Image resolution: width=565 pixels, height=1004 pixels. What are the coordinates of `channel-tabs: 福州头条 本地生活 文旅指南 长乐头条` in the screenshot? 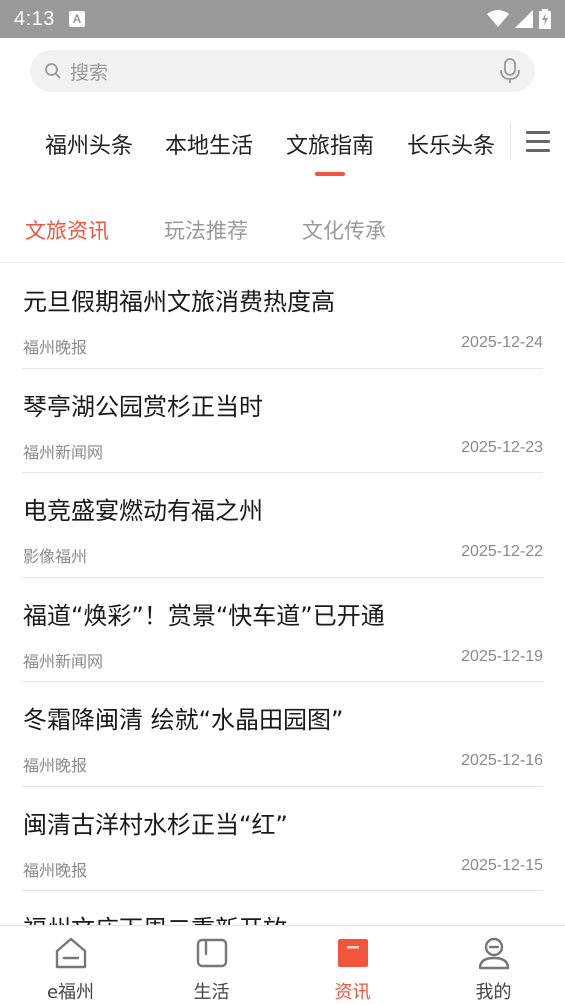 It's located at (282, 148).